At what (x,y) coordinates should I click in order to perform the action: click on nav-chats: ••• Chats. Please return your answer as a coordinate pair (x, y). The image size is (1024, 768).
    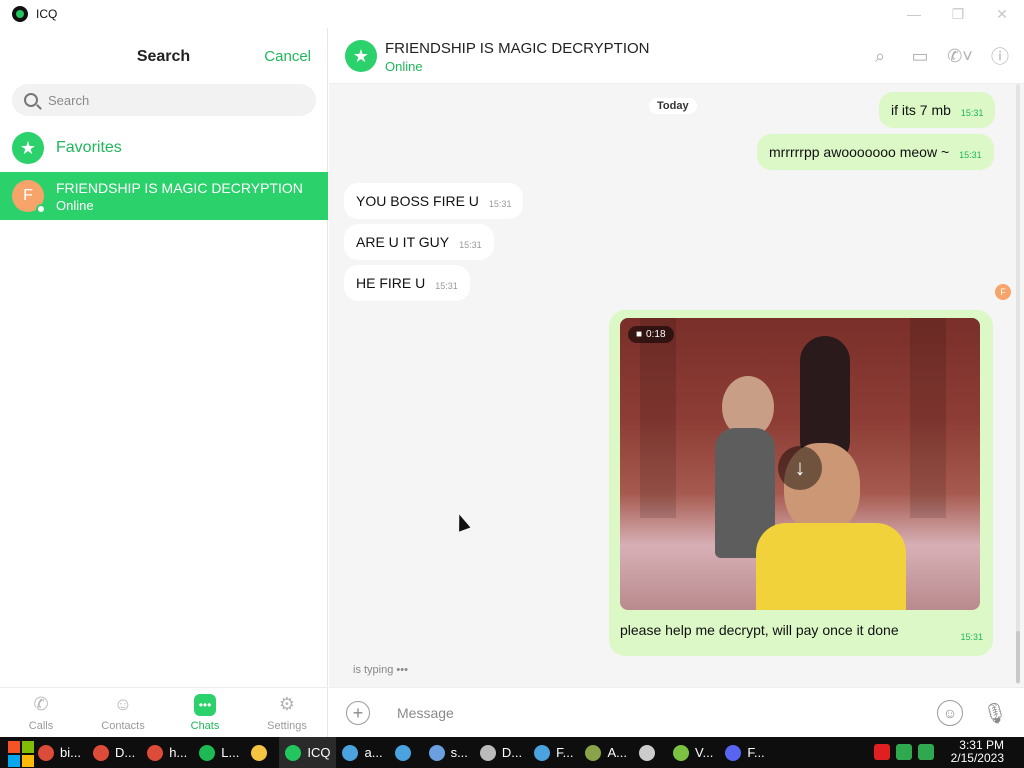
    Looking at the image, I should click on (205, 712).